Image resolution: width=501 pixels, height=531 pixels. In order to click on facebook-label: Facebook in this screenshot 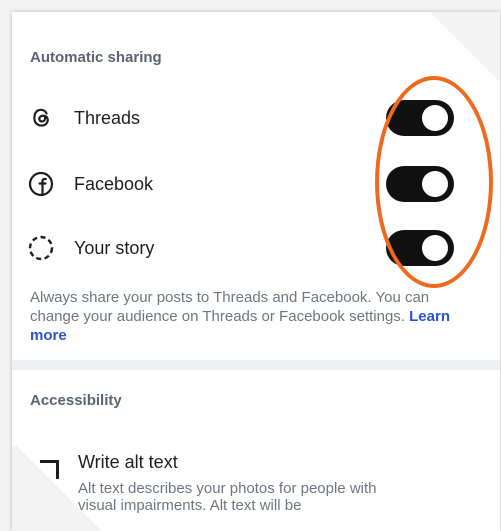, I will do `click(114, 183)`.